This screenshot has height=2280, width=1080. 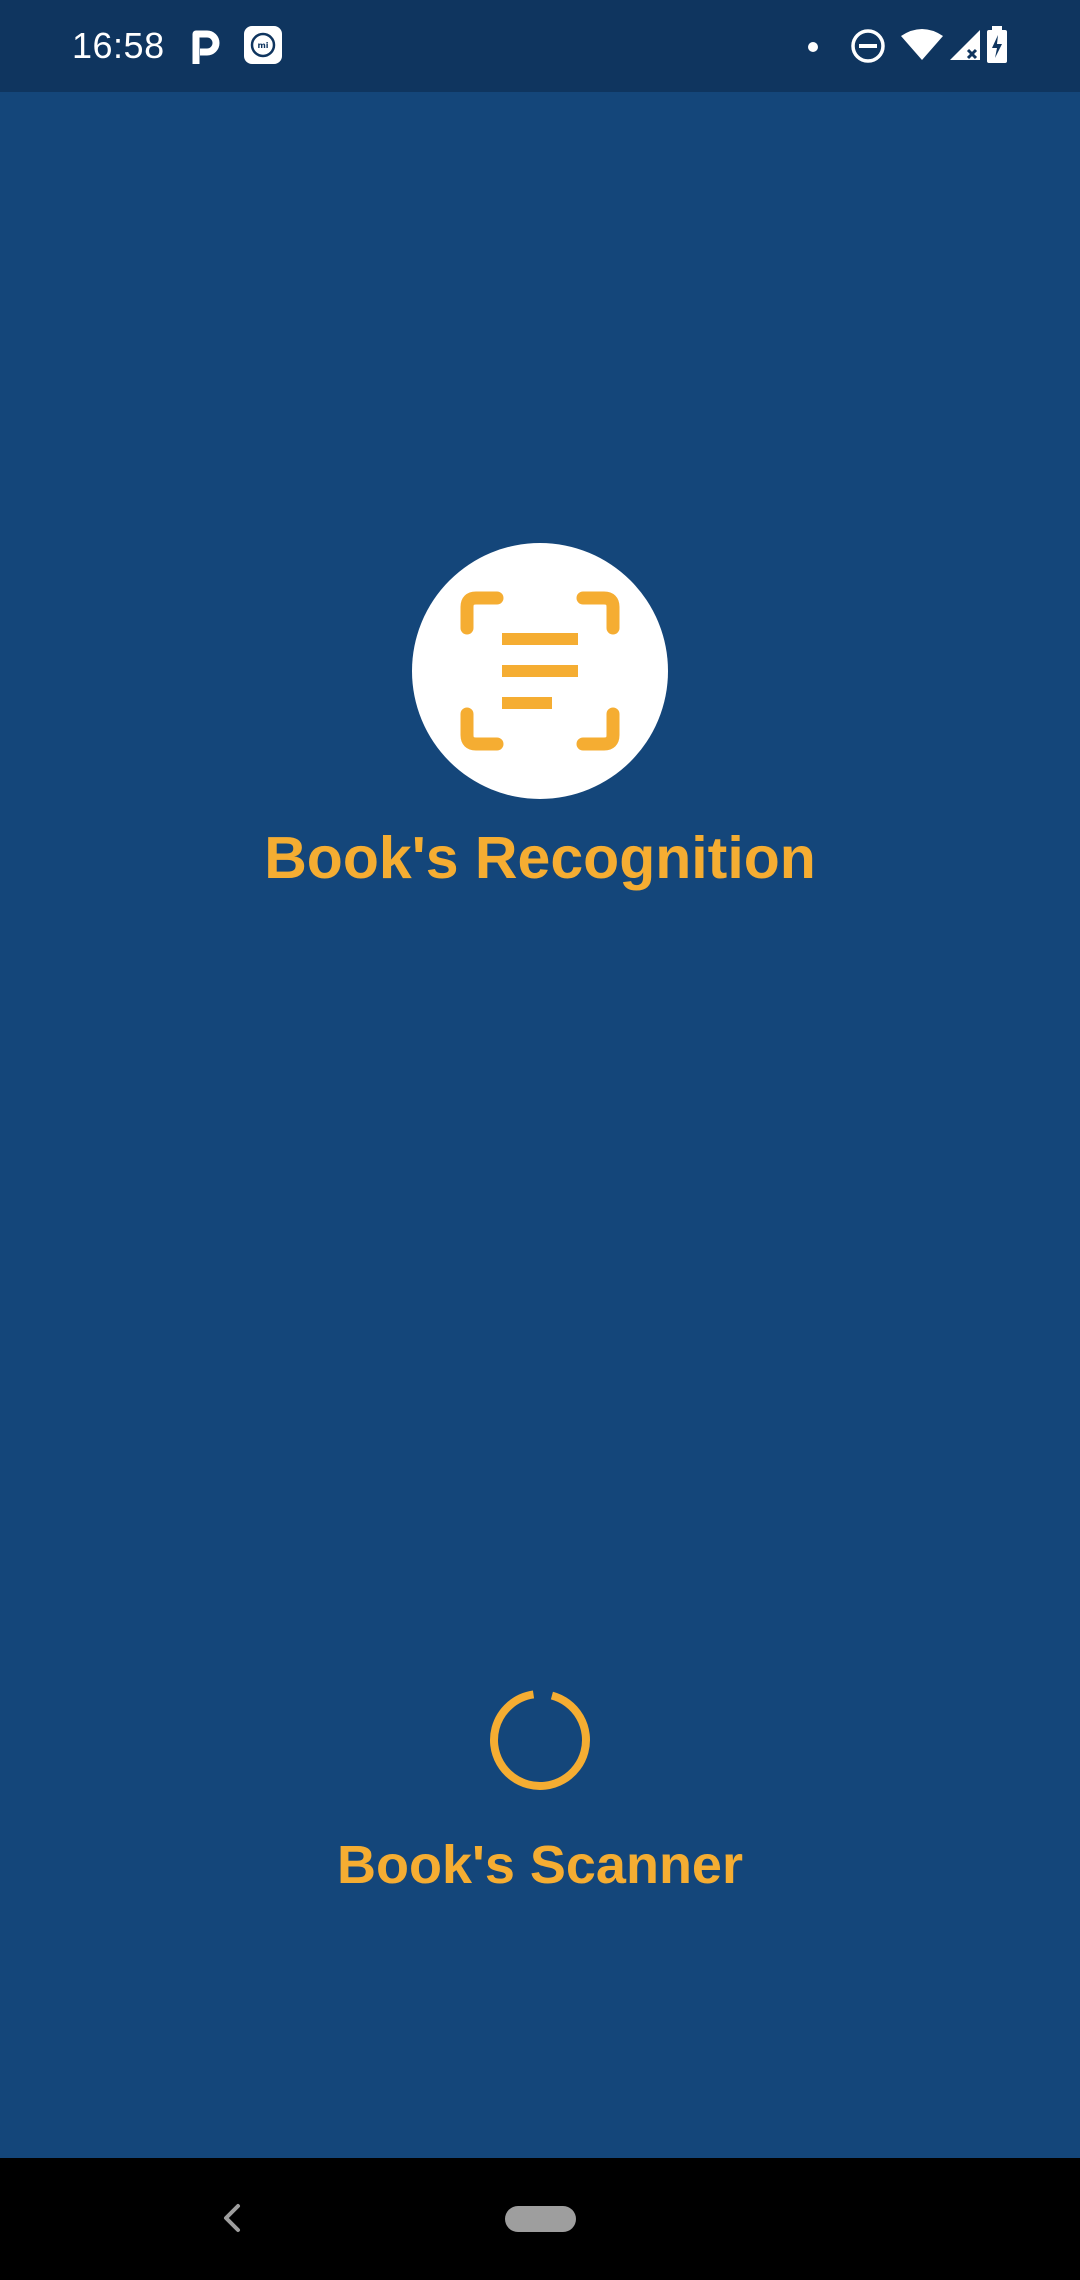 I want to click on app-logo, so click(x=540, y=671).